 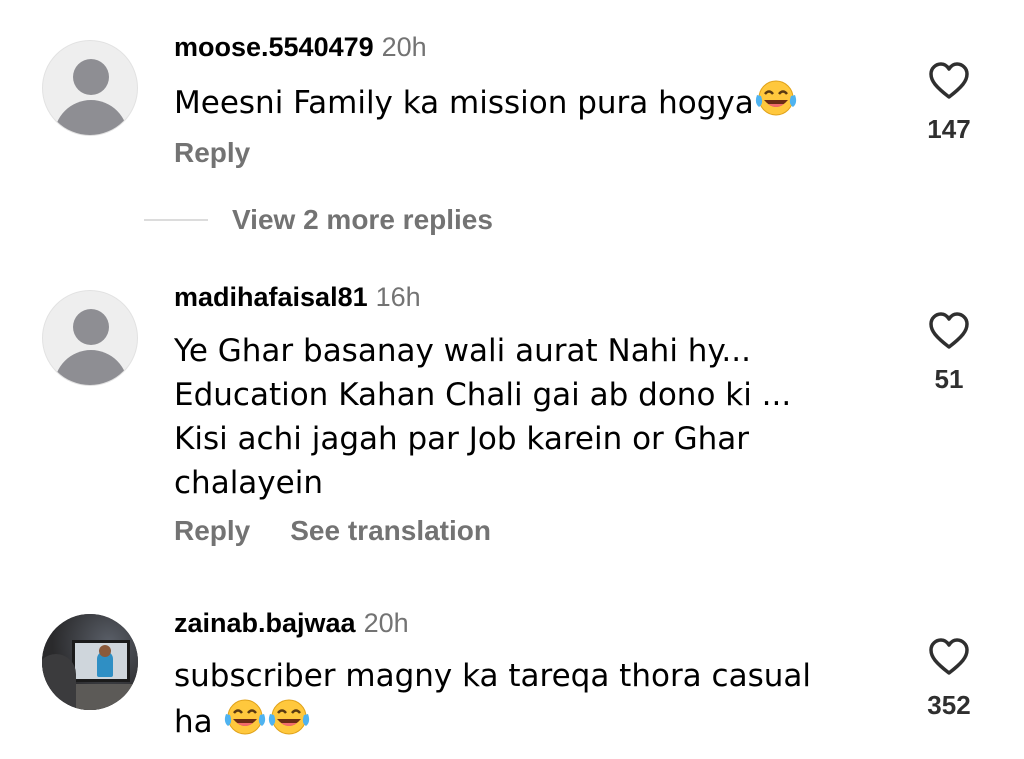 What do you see at coordinates (265, 623) in the screenshot?
I see `comment-username: zainab.bajwaa` at bounding box center [265, 623].